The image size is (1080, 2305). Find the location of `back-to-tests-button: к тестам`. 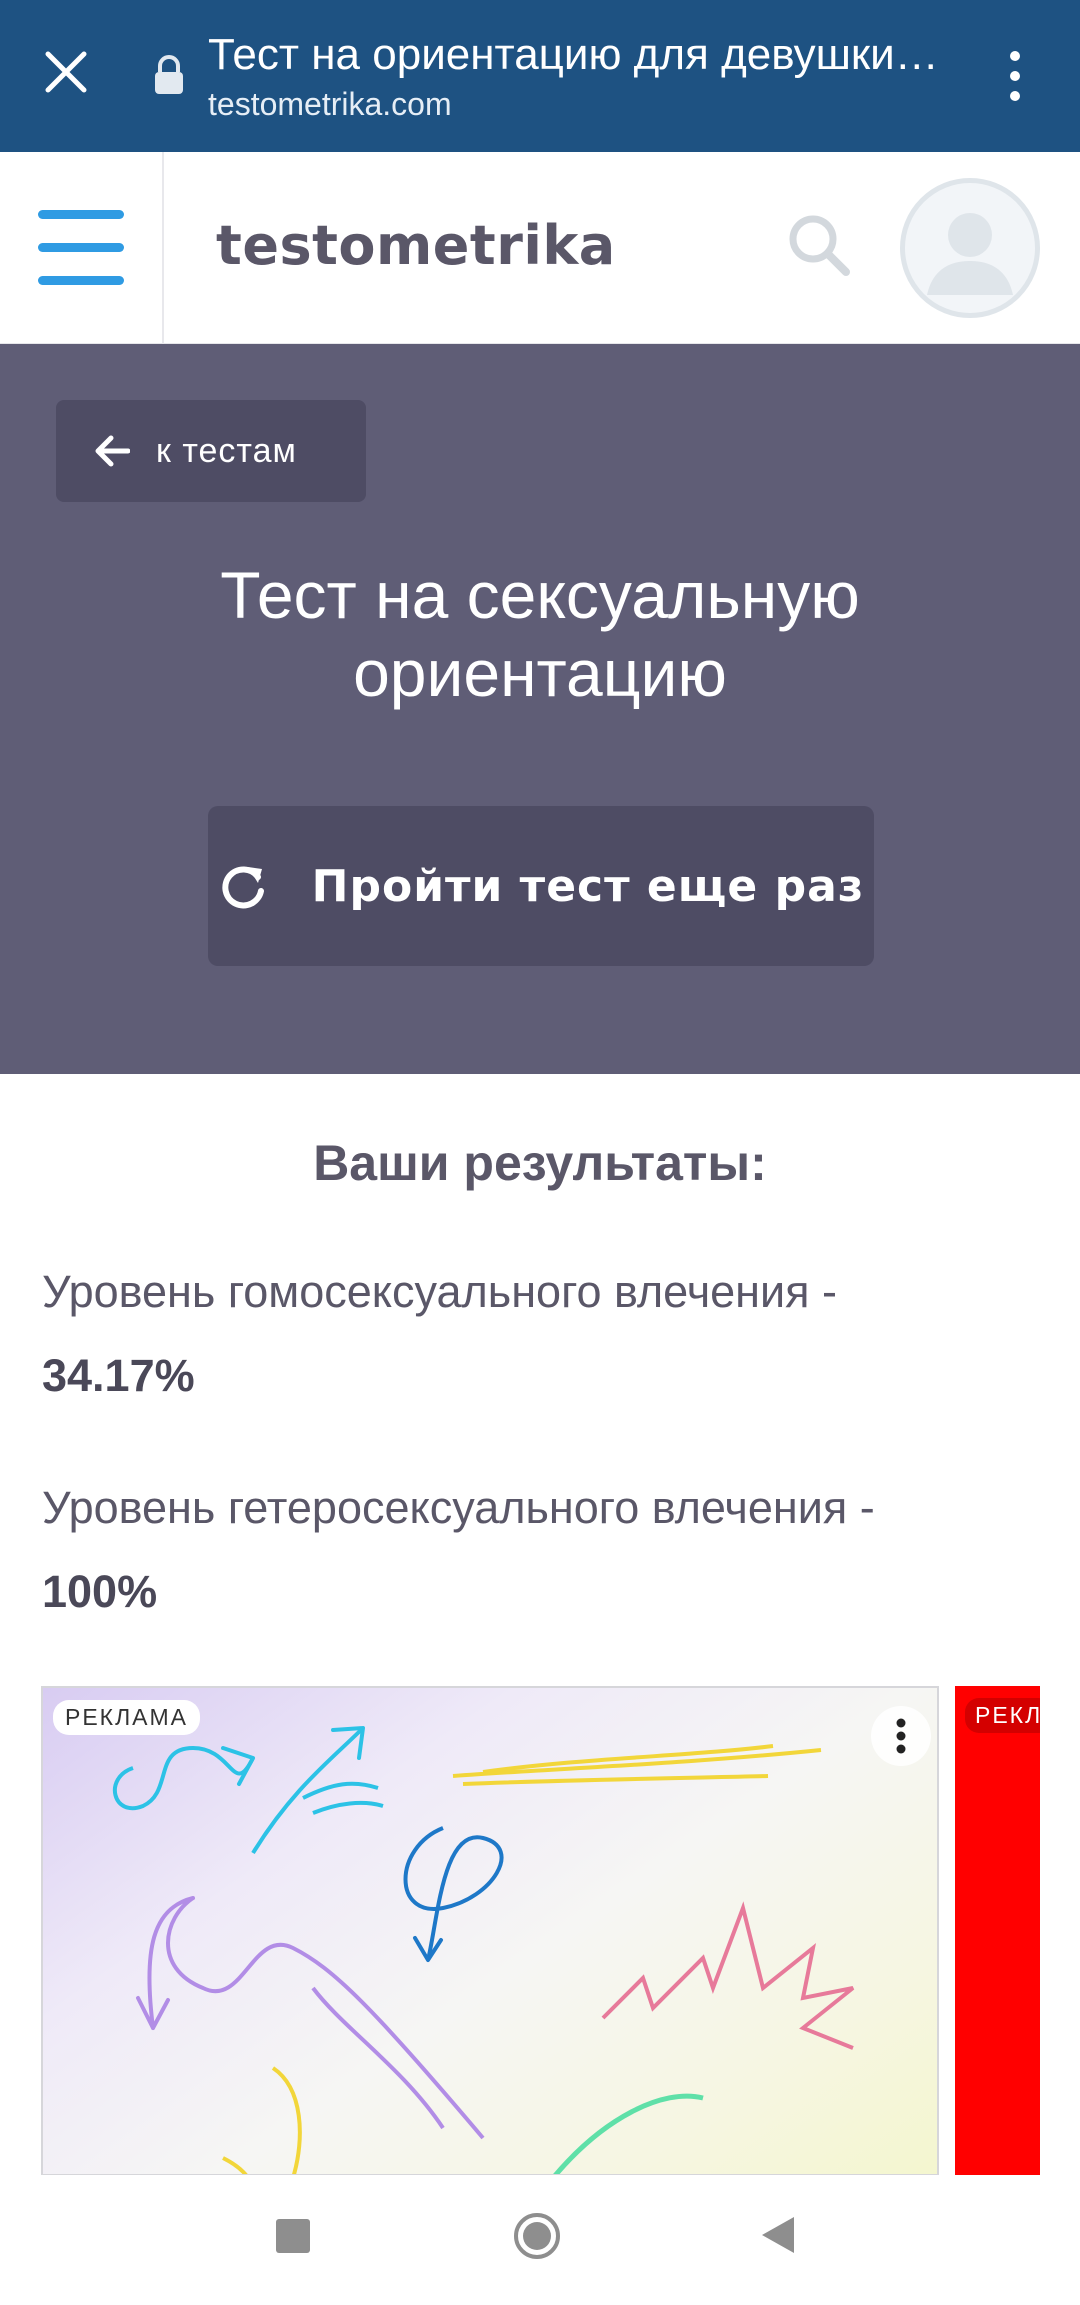

back-to-tests-button: к тестам is located at coordinates (211, 451).